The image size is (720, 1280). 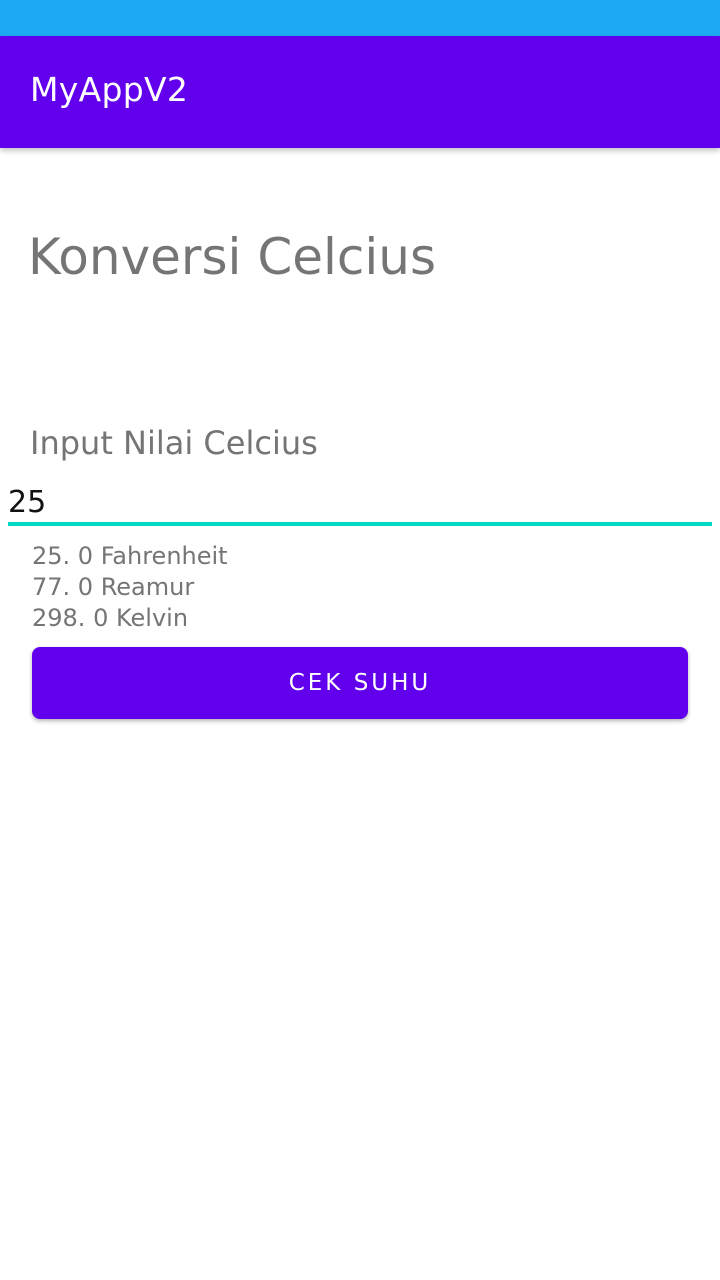 I want to click on celsius-input-label: Input Nilai Celcius, so click(x=174, y=443).